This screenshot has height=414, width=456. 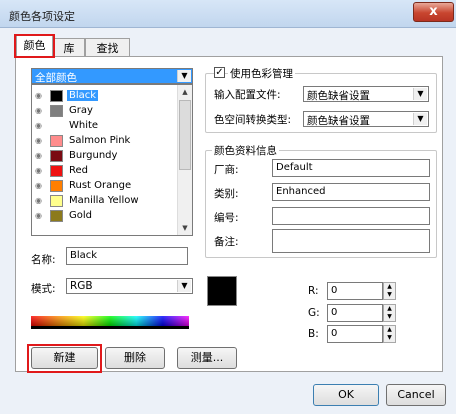 I want to click on b-value: 0, so click(x=334, y=333).